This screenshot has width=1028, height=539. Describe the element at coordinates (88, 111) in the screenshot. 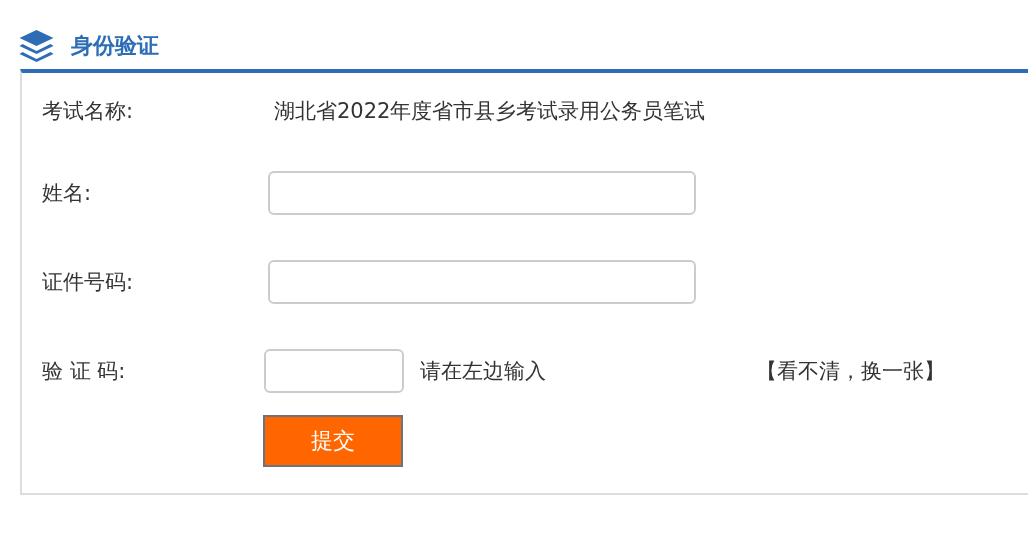

I see `field-label: 考试名称:` at that location.